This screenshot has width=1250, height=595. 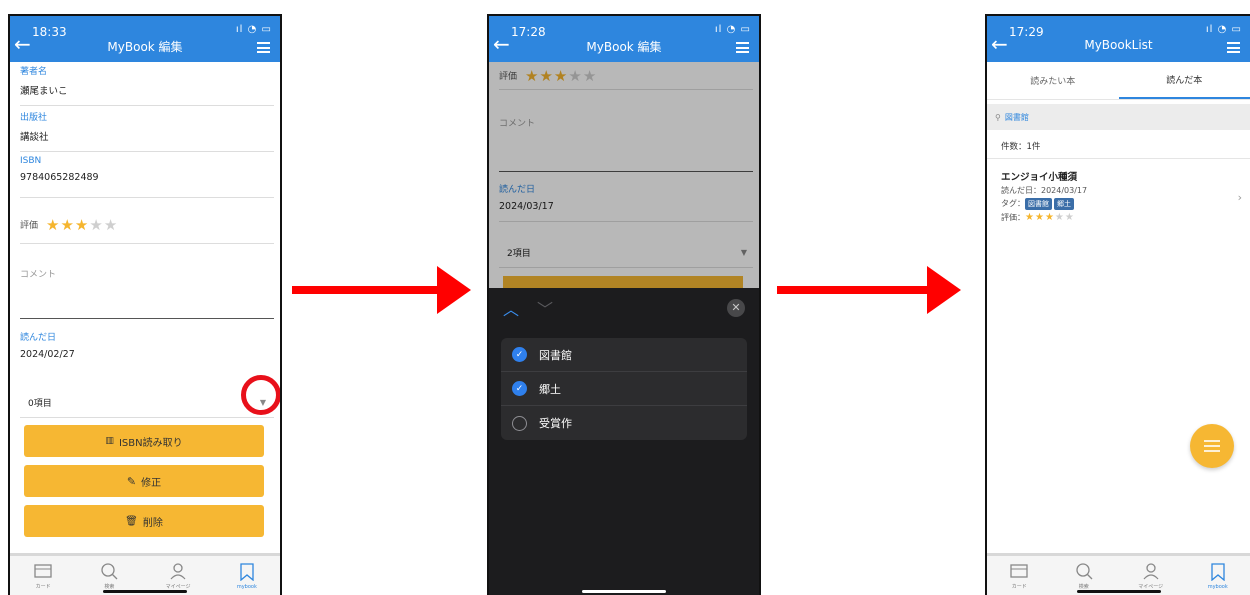 What do you see at coordinates (38, 338) in the screenshot?
I see `read-date-label: 読んだ日` at bounding box center [38, 338].